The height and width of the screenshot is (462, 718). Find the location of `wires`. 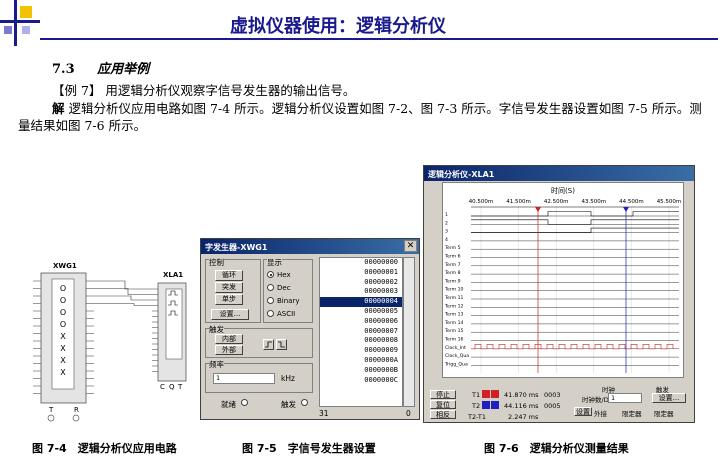

wires is located at coordinates (123, 293).